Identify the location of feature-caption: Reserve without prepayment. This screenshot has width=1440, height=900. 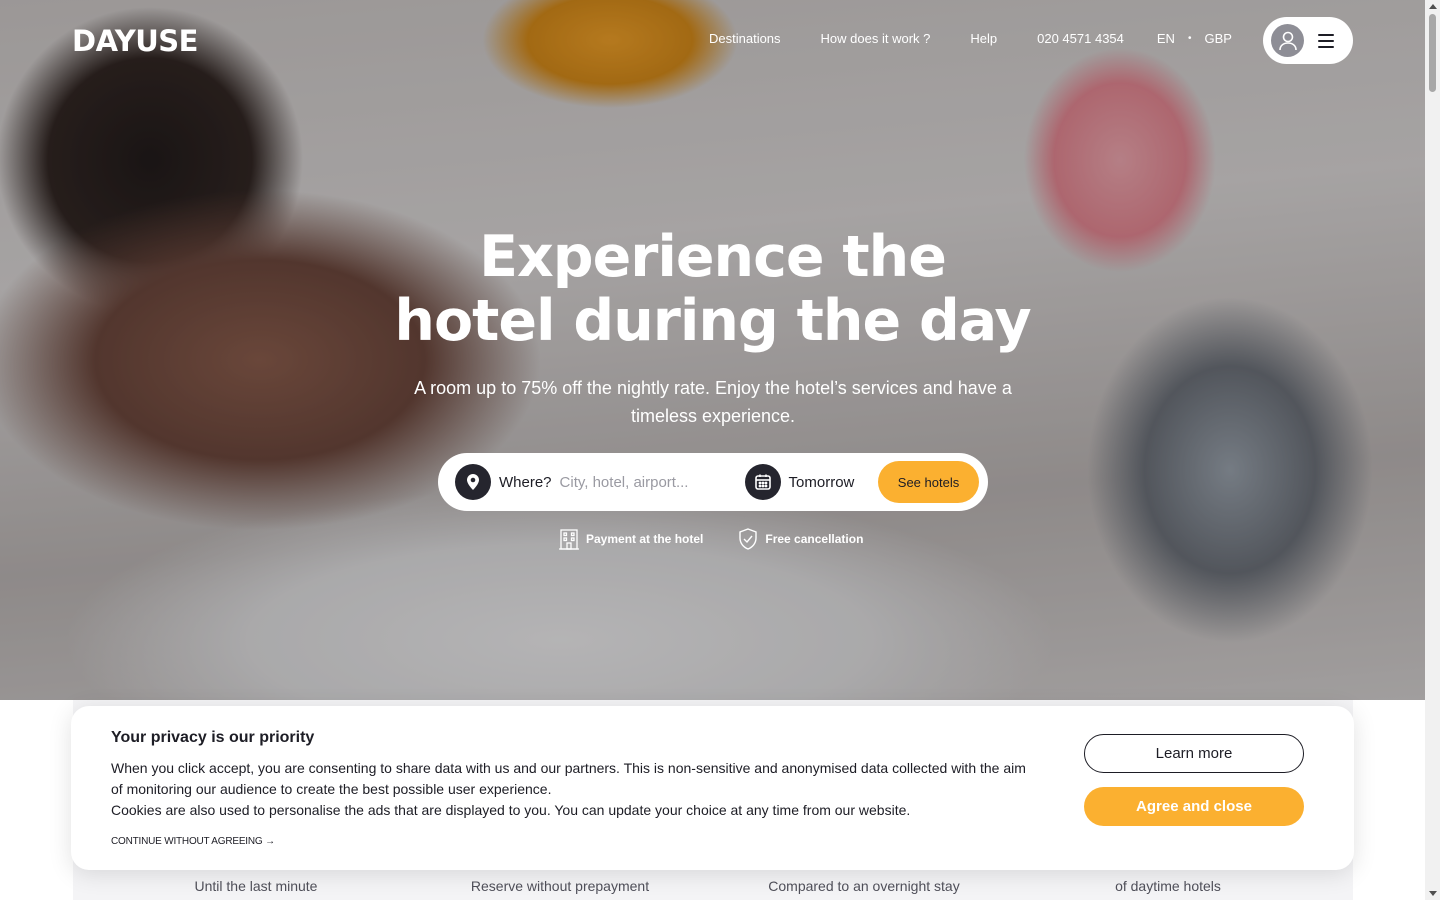
(560, 886).